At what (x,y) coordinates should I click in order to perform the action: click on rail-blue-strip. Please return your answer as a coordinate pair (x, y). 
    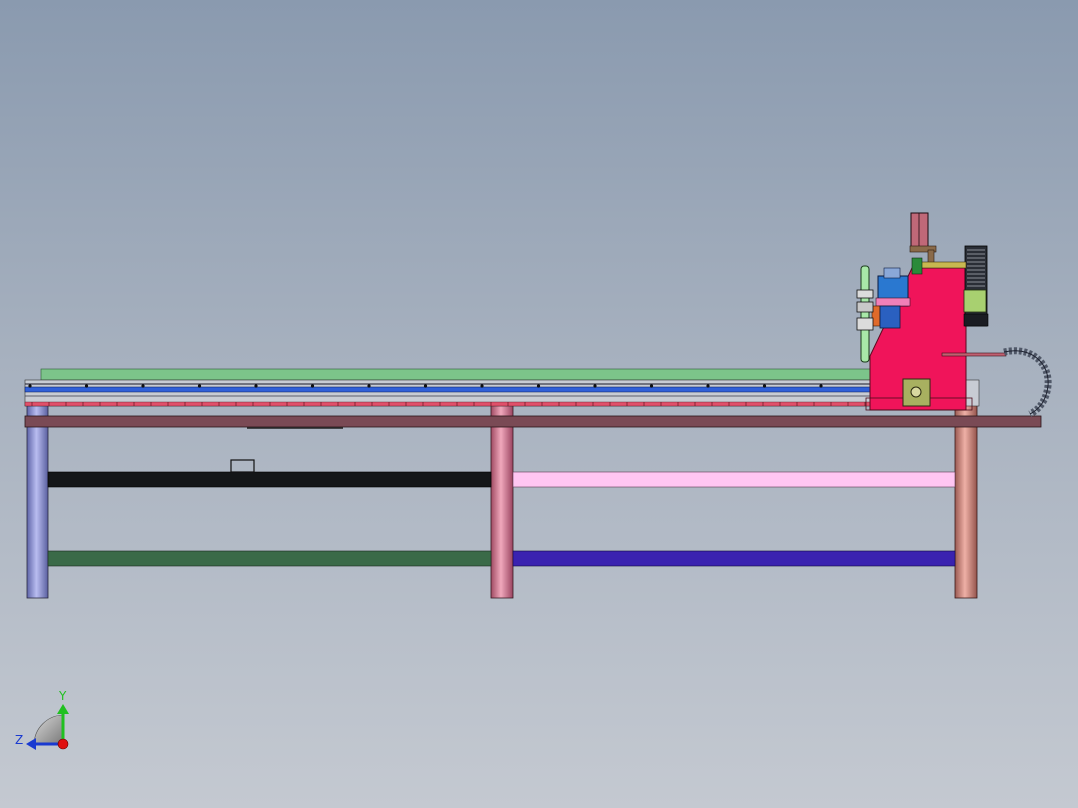
    Looking at the image, I should click on (448, 389).